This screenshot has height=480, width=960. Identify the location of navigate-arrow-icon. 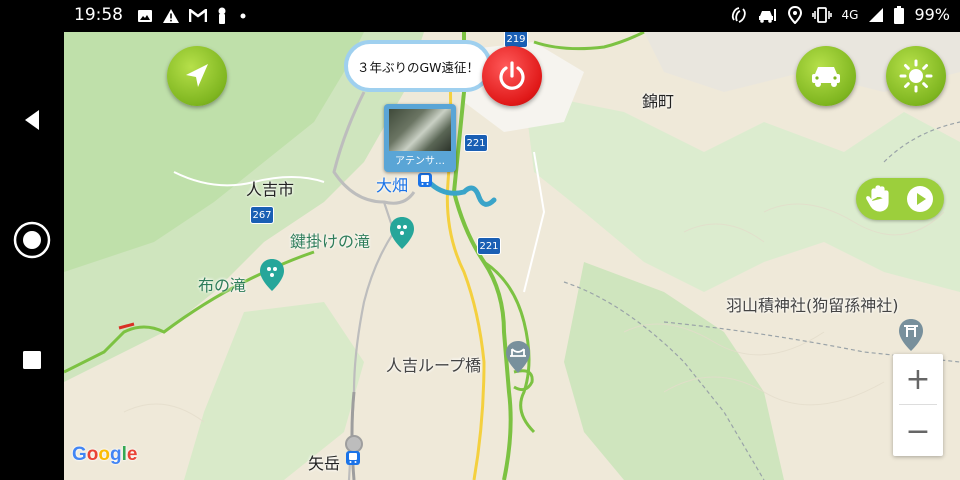
(197, 75).